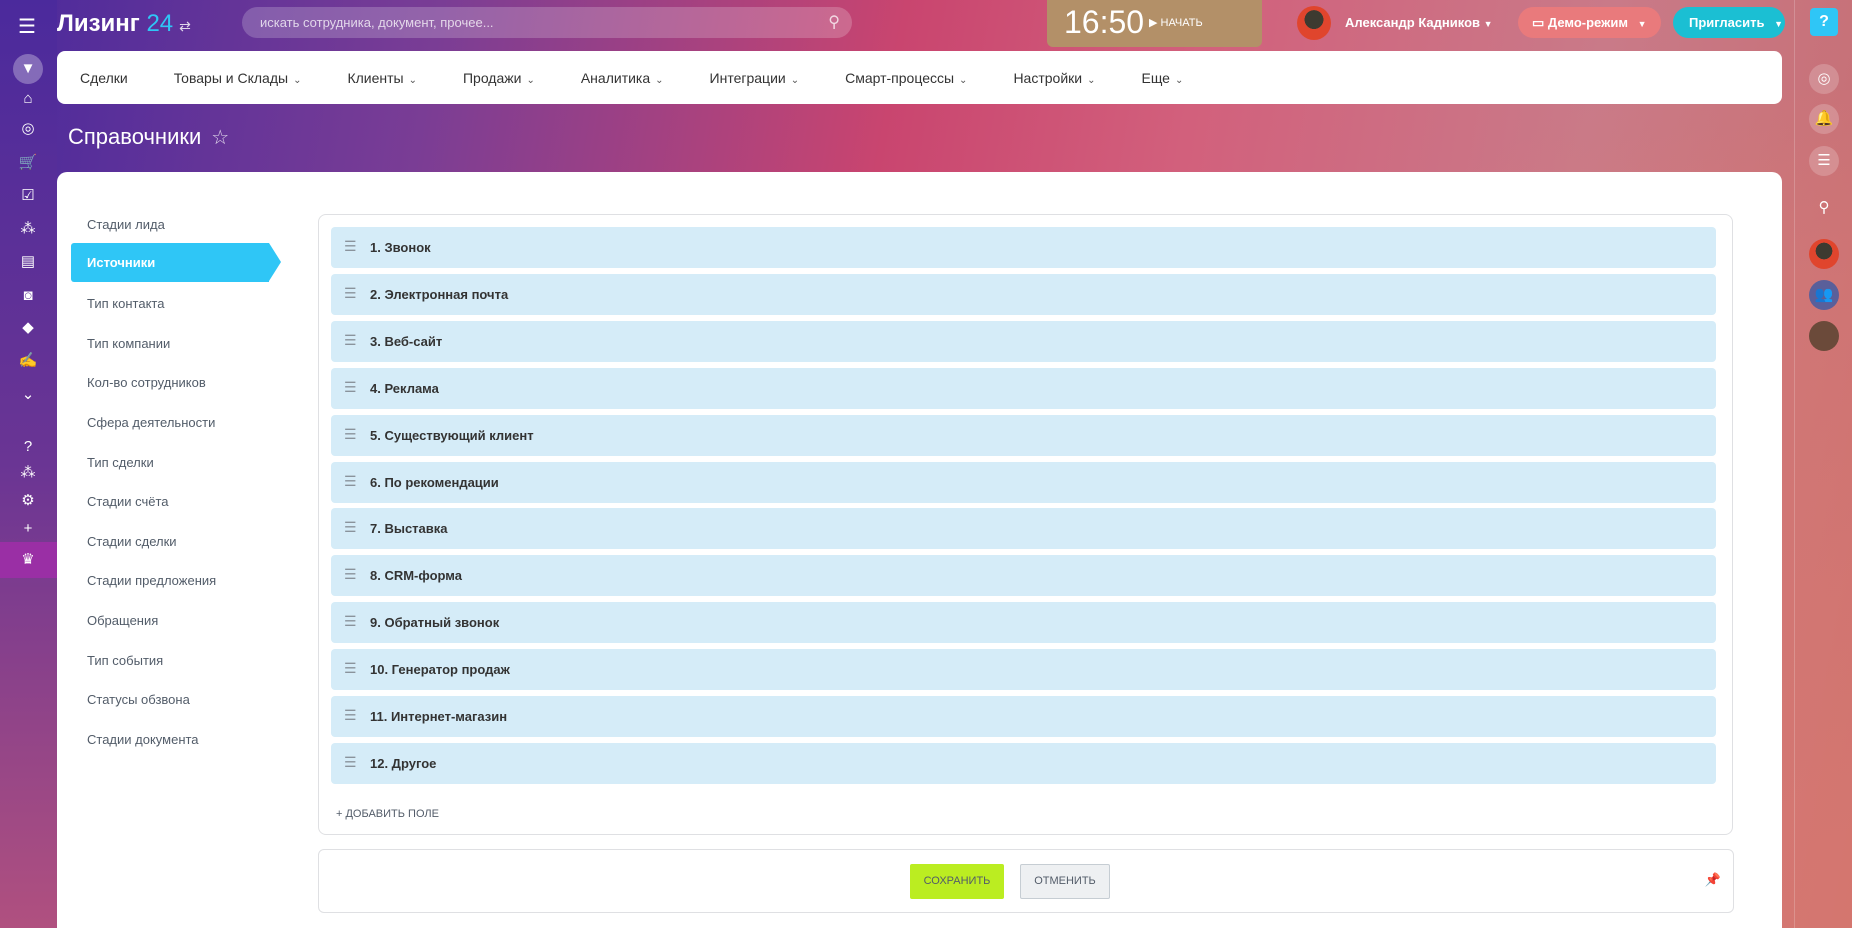  Describe the element at coordinates (104, 78) in the screenshot. I see `nav-item: Сделки` at that location.